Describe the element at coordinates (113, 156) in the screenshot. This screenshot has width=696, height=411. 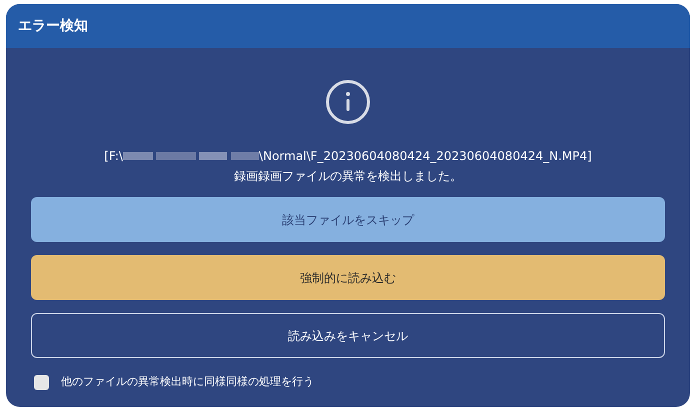
I see `file-path-start: [F:\` at that location.